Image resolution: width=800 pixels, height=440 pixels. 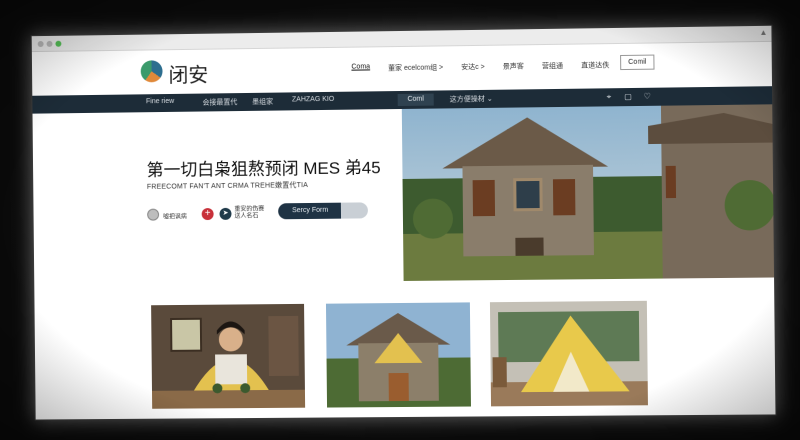 I want to click on profile-secondary-line1: 重安的伤赛, so click(x=249, y=209).